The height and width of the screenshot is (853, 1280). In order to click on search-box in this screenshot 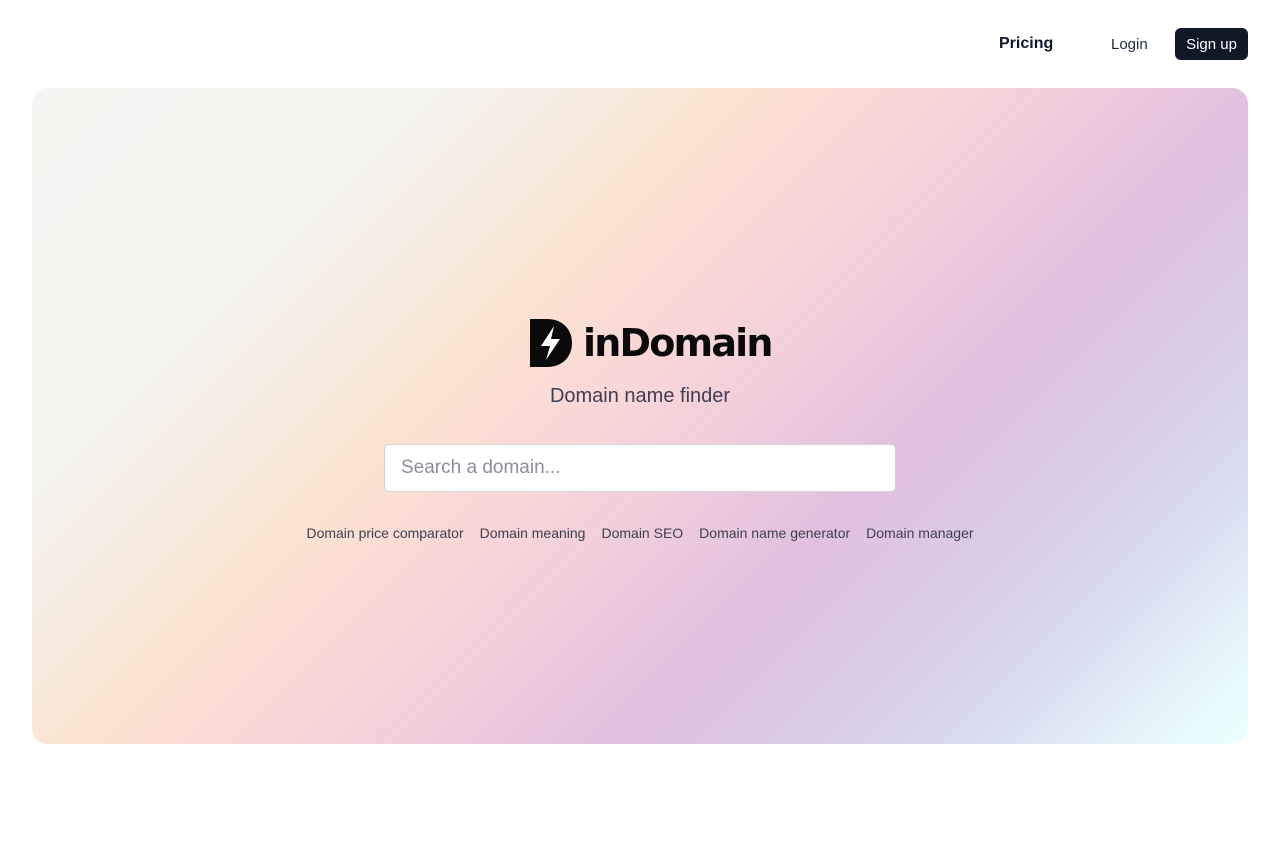, I will do `click(640, 468)`.